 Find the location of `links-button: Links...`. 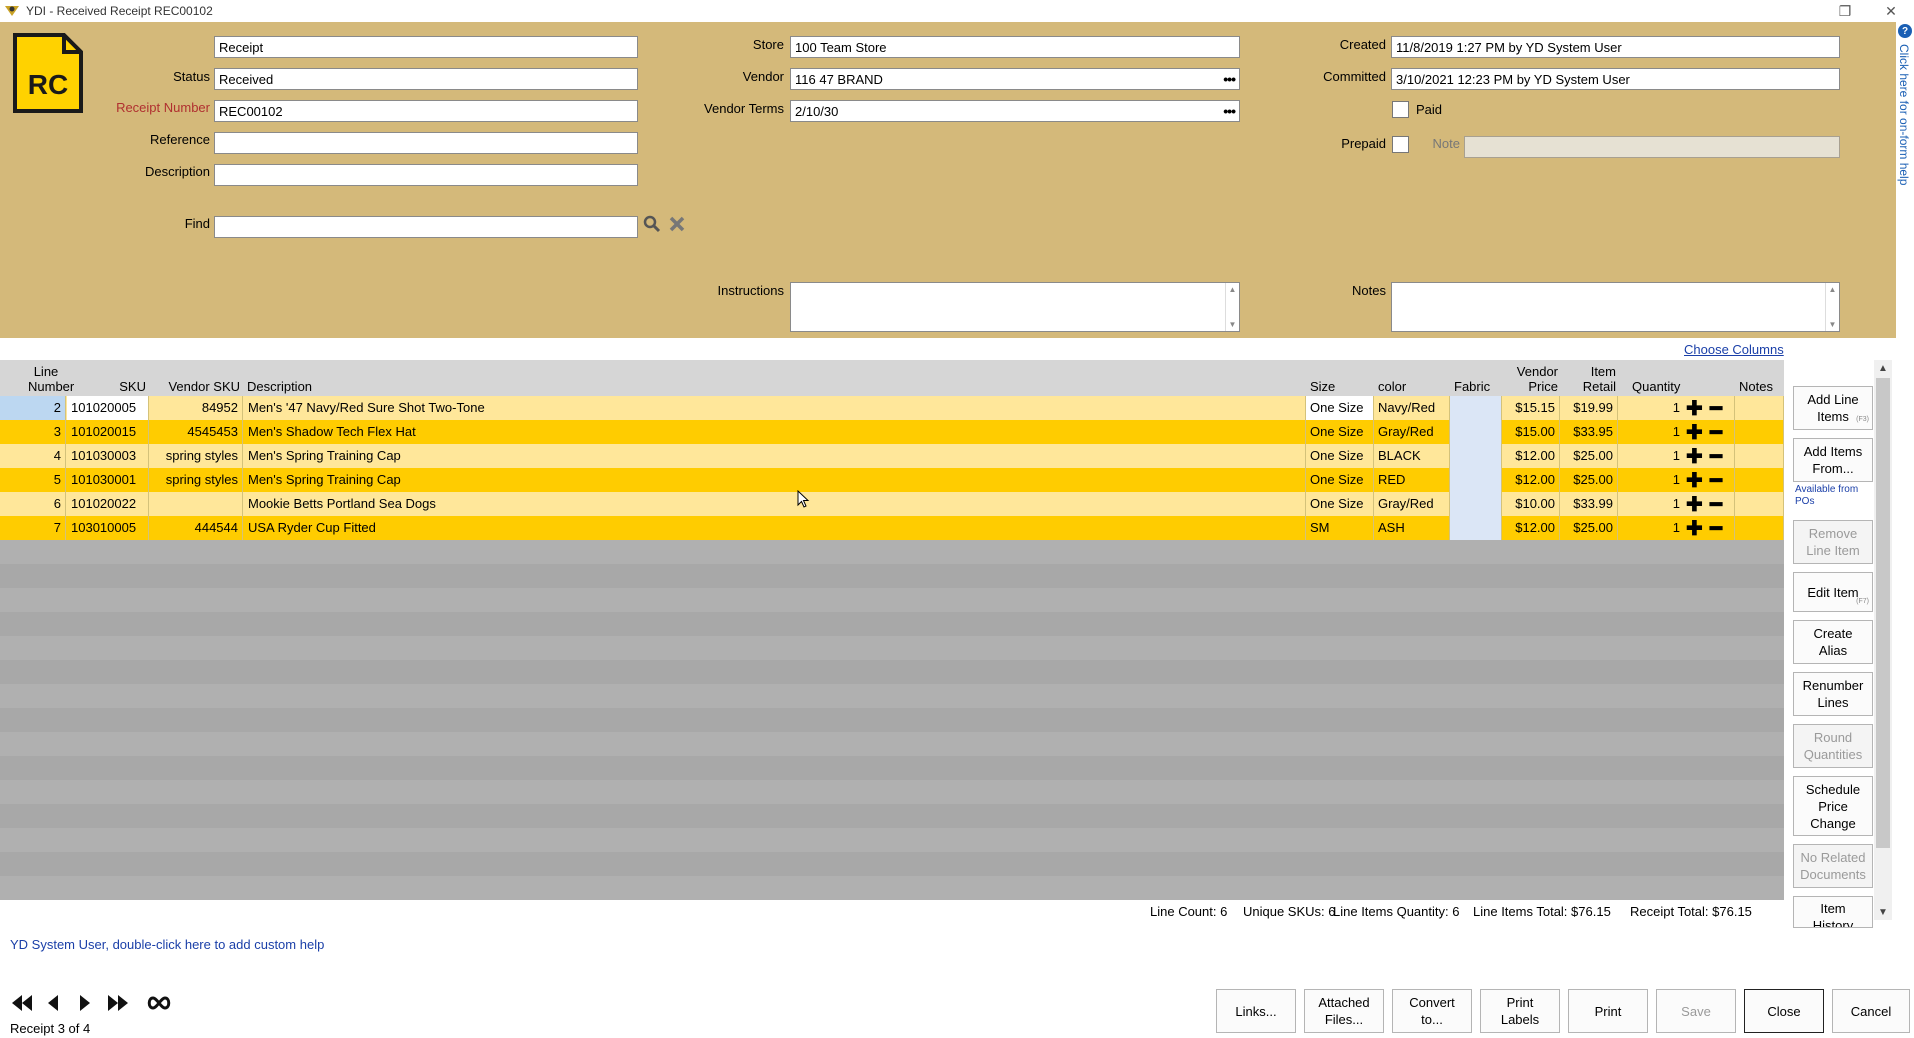

links-button: Links... is located at coordinates (1256, 1011).